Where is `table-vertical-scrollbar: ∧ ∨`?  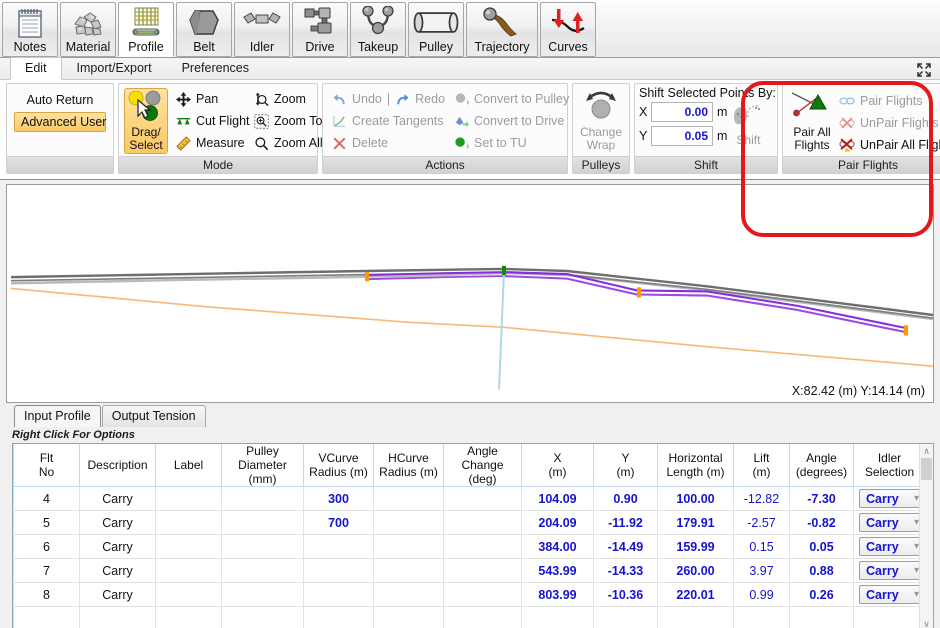 table-vertical-scrollbar: ∧ ∨ is located at coordinates (926, 536).